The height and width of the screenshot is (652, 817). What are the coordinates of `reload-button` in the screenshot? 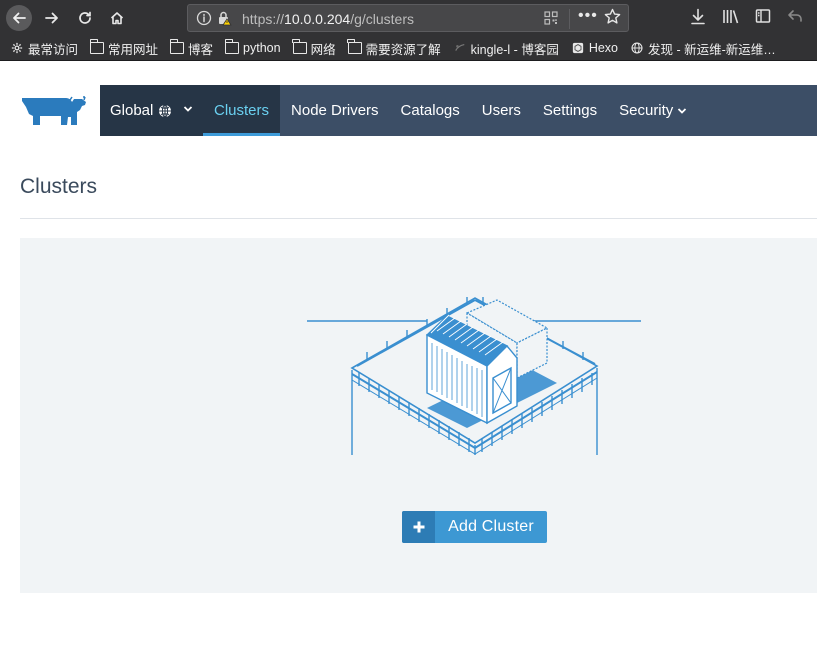 It's located at (85, 18).